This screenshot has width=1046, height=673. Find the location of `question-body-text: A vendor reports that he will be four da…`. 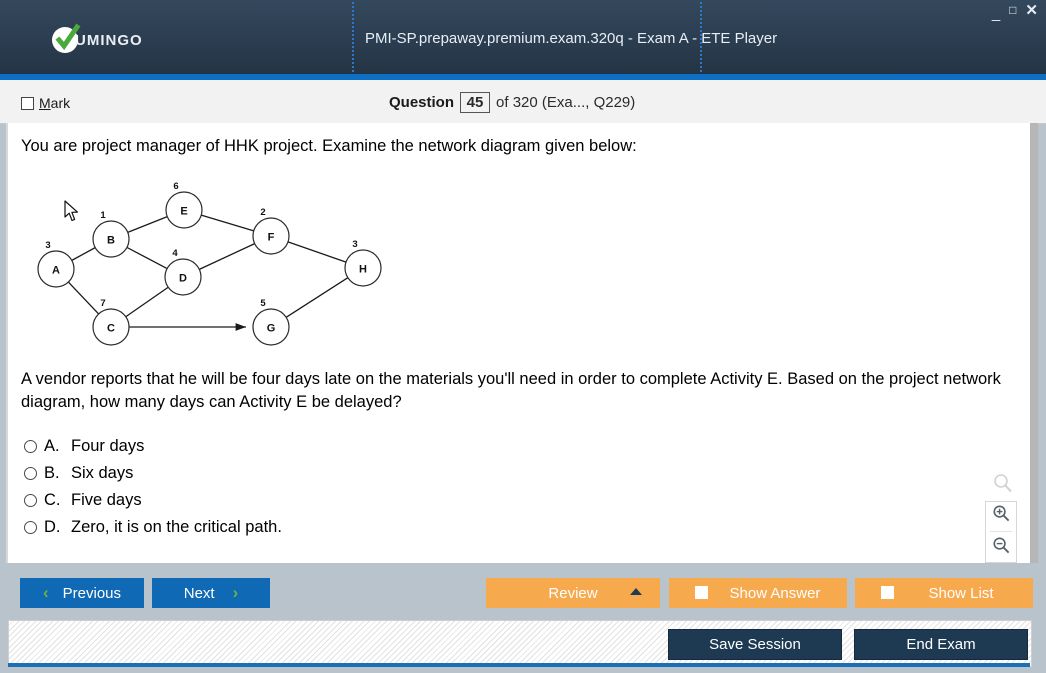

question-body-text: A vendor reports that he will be four da… is located at coordinates (511, 390).